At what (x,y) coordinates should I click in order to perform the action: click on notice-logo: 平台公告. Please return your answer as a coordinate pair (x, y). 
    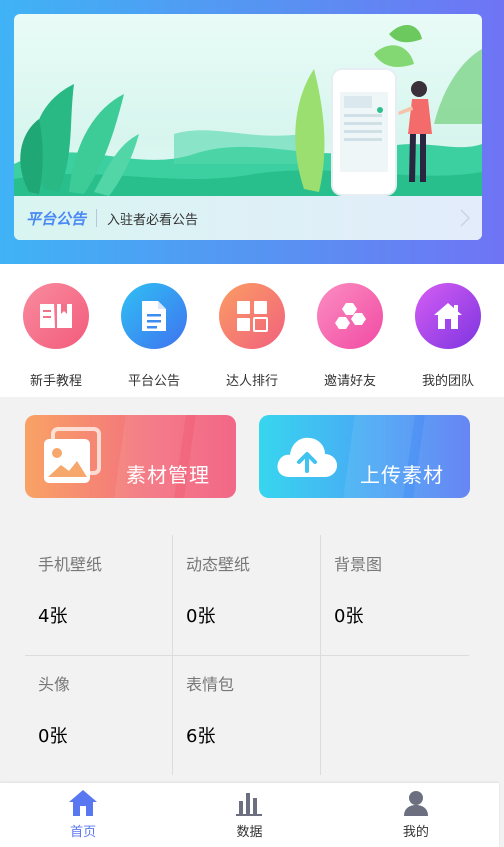
    Looking at the image, I should click on (56, 218).